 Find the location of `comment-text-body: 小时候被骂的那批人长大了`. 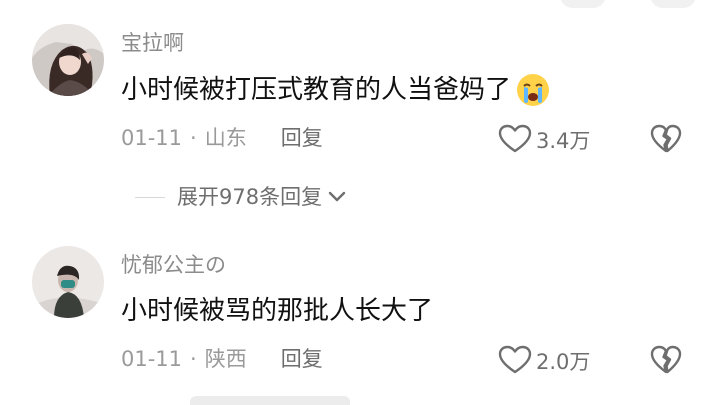

comment-text-body: 小时候被骂的那批人长大了 is located at coordinates (277, 311).